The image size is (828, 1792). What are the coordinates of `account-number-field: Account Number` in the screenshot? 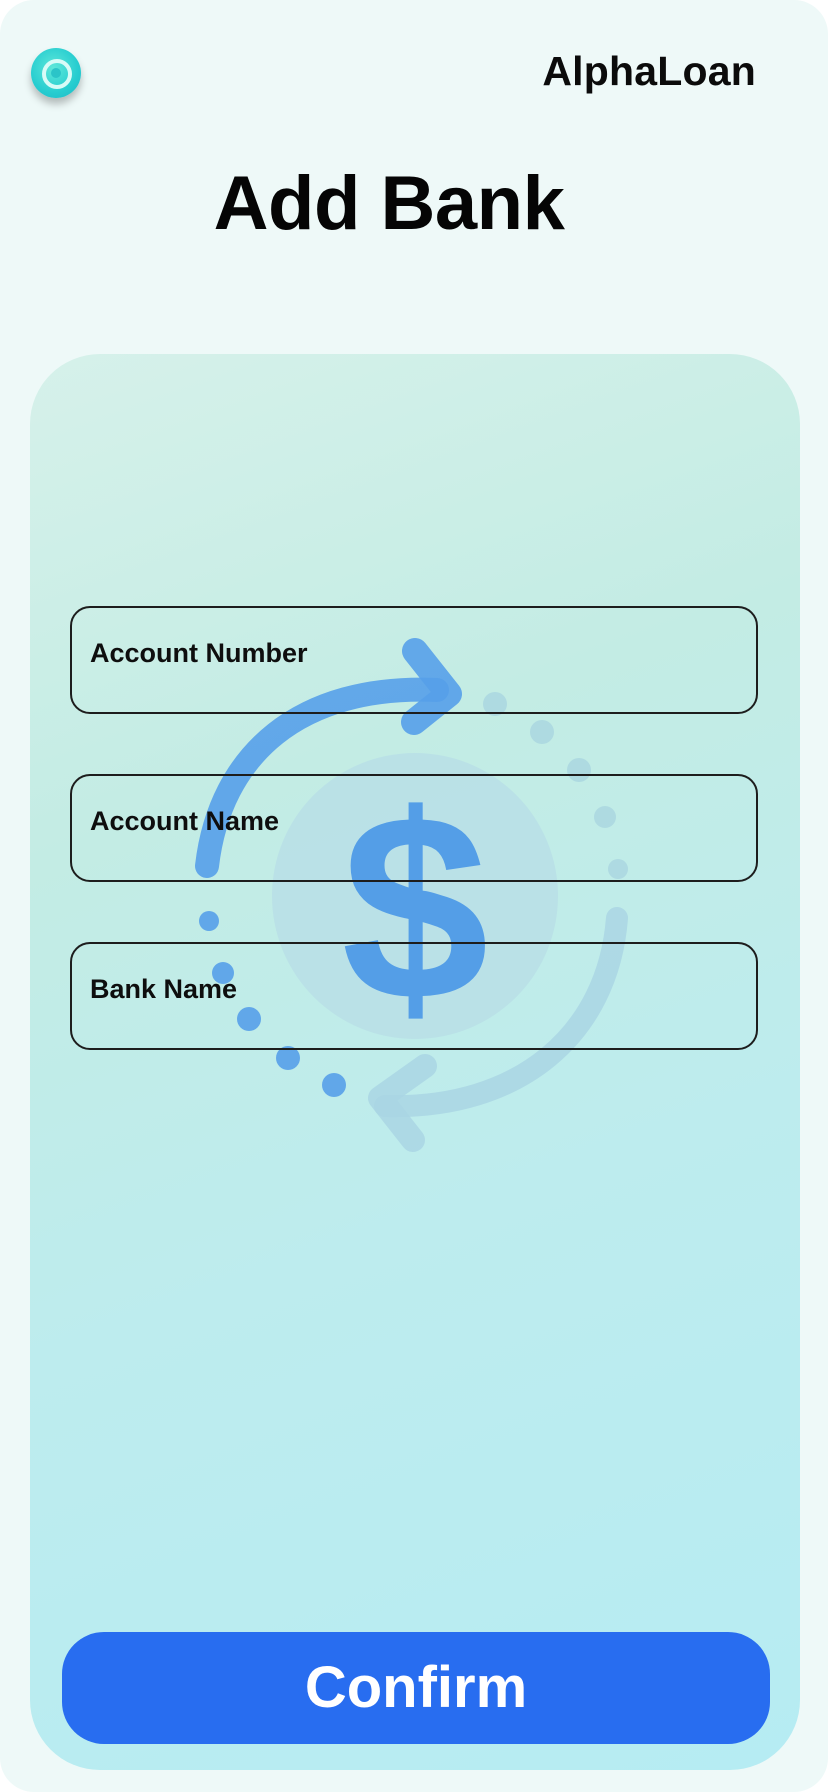 It's located at (414, 660).